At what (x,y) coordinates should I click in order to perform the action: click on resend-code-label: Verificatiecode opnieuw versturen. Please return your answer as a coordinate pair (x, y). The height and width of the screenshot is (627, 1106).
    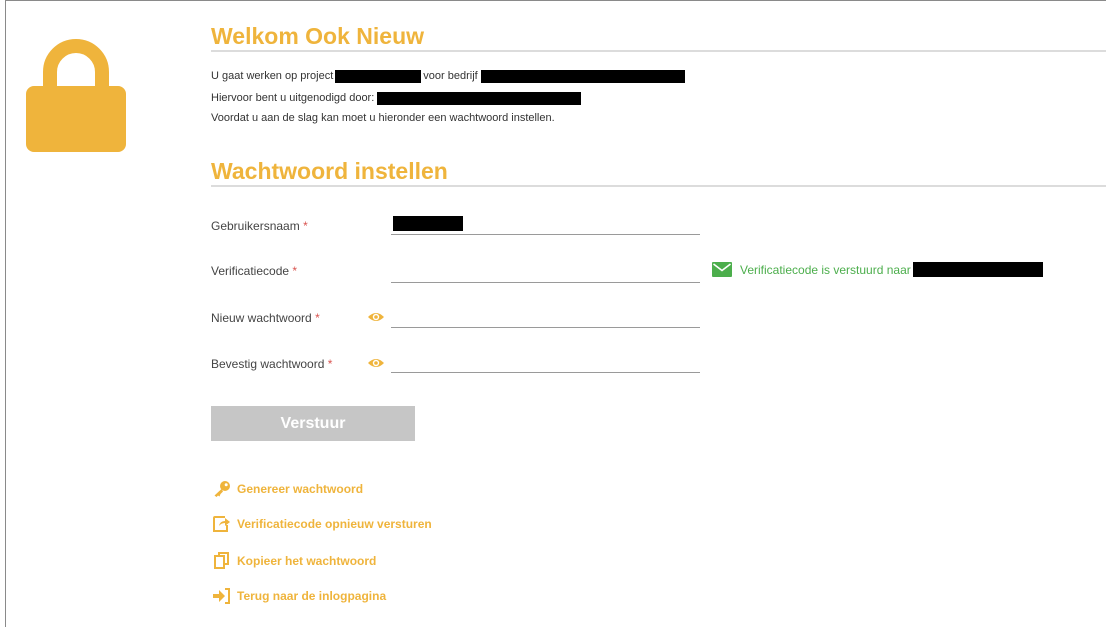
    Looking at the image, I should click on (334, 524).